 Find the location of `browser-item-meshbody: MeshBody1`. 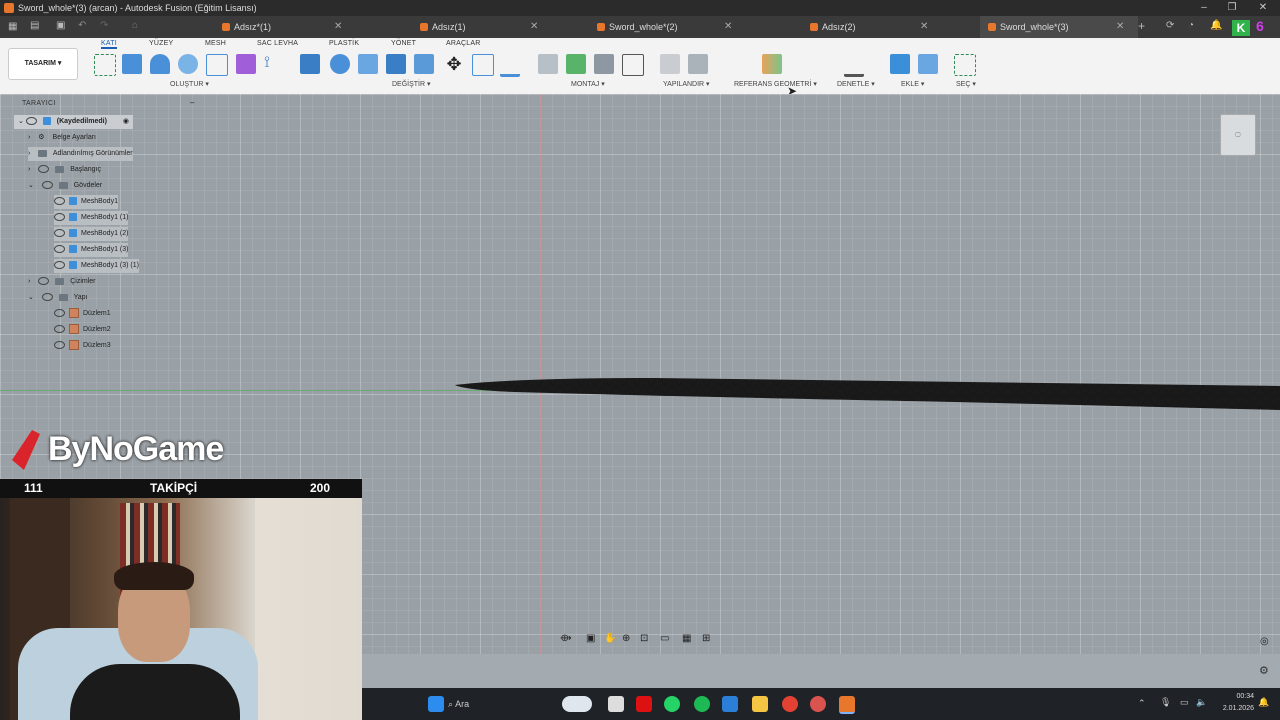

browser-item-meshbody: MeshBody1 is located at coordinates (86, 202).